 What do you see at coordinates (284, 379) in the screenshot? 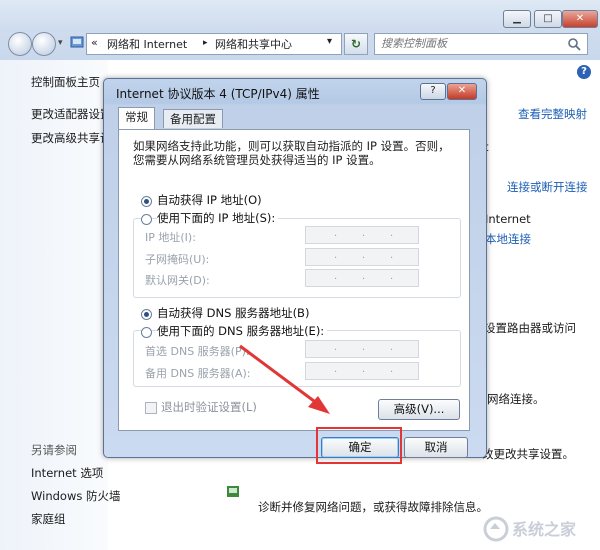
I see `annotation-arrow-icon` at bounding box center [284, 379].